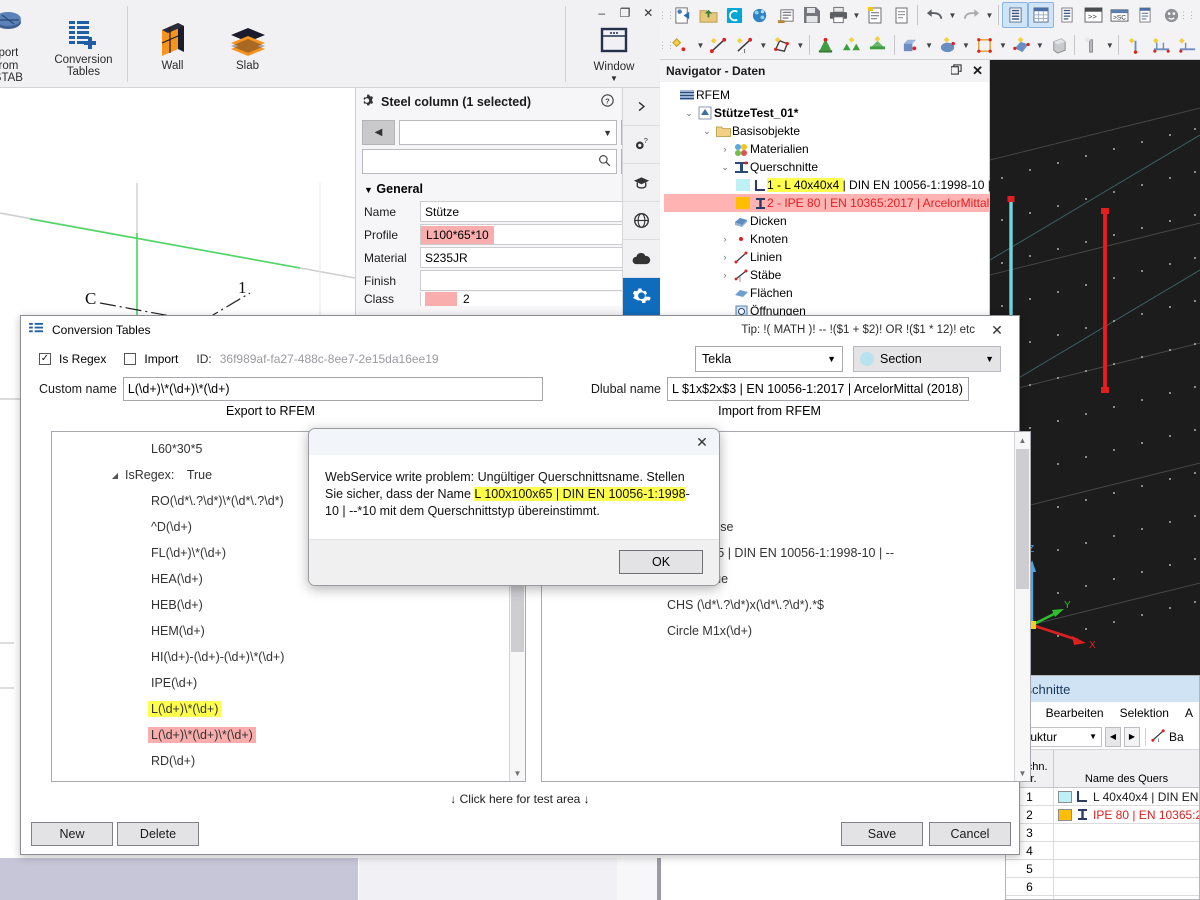 The height and width of the screenshot is (900, 1200). Describe the element at coordinates (875, 15) in the screenshot. I see `printout-report-icon` at that location.